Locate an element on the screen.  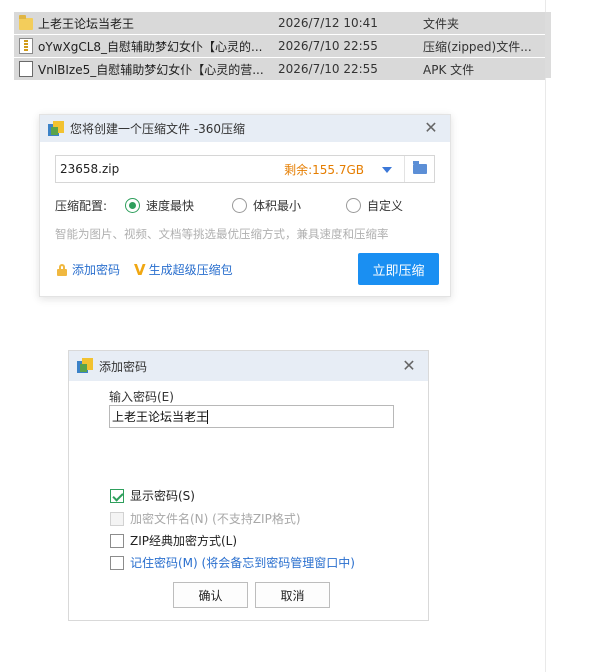
radio-smallest: 体积最小 is located at coordinates (266, 205).